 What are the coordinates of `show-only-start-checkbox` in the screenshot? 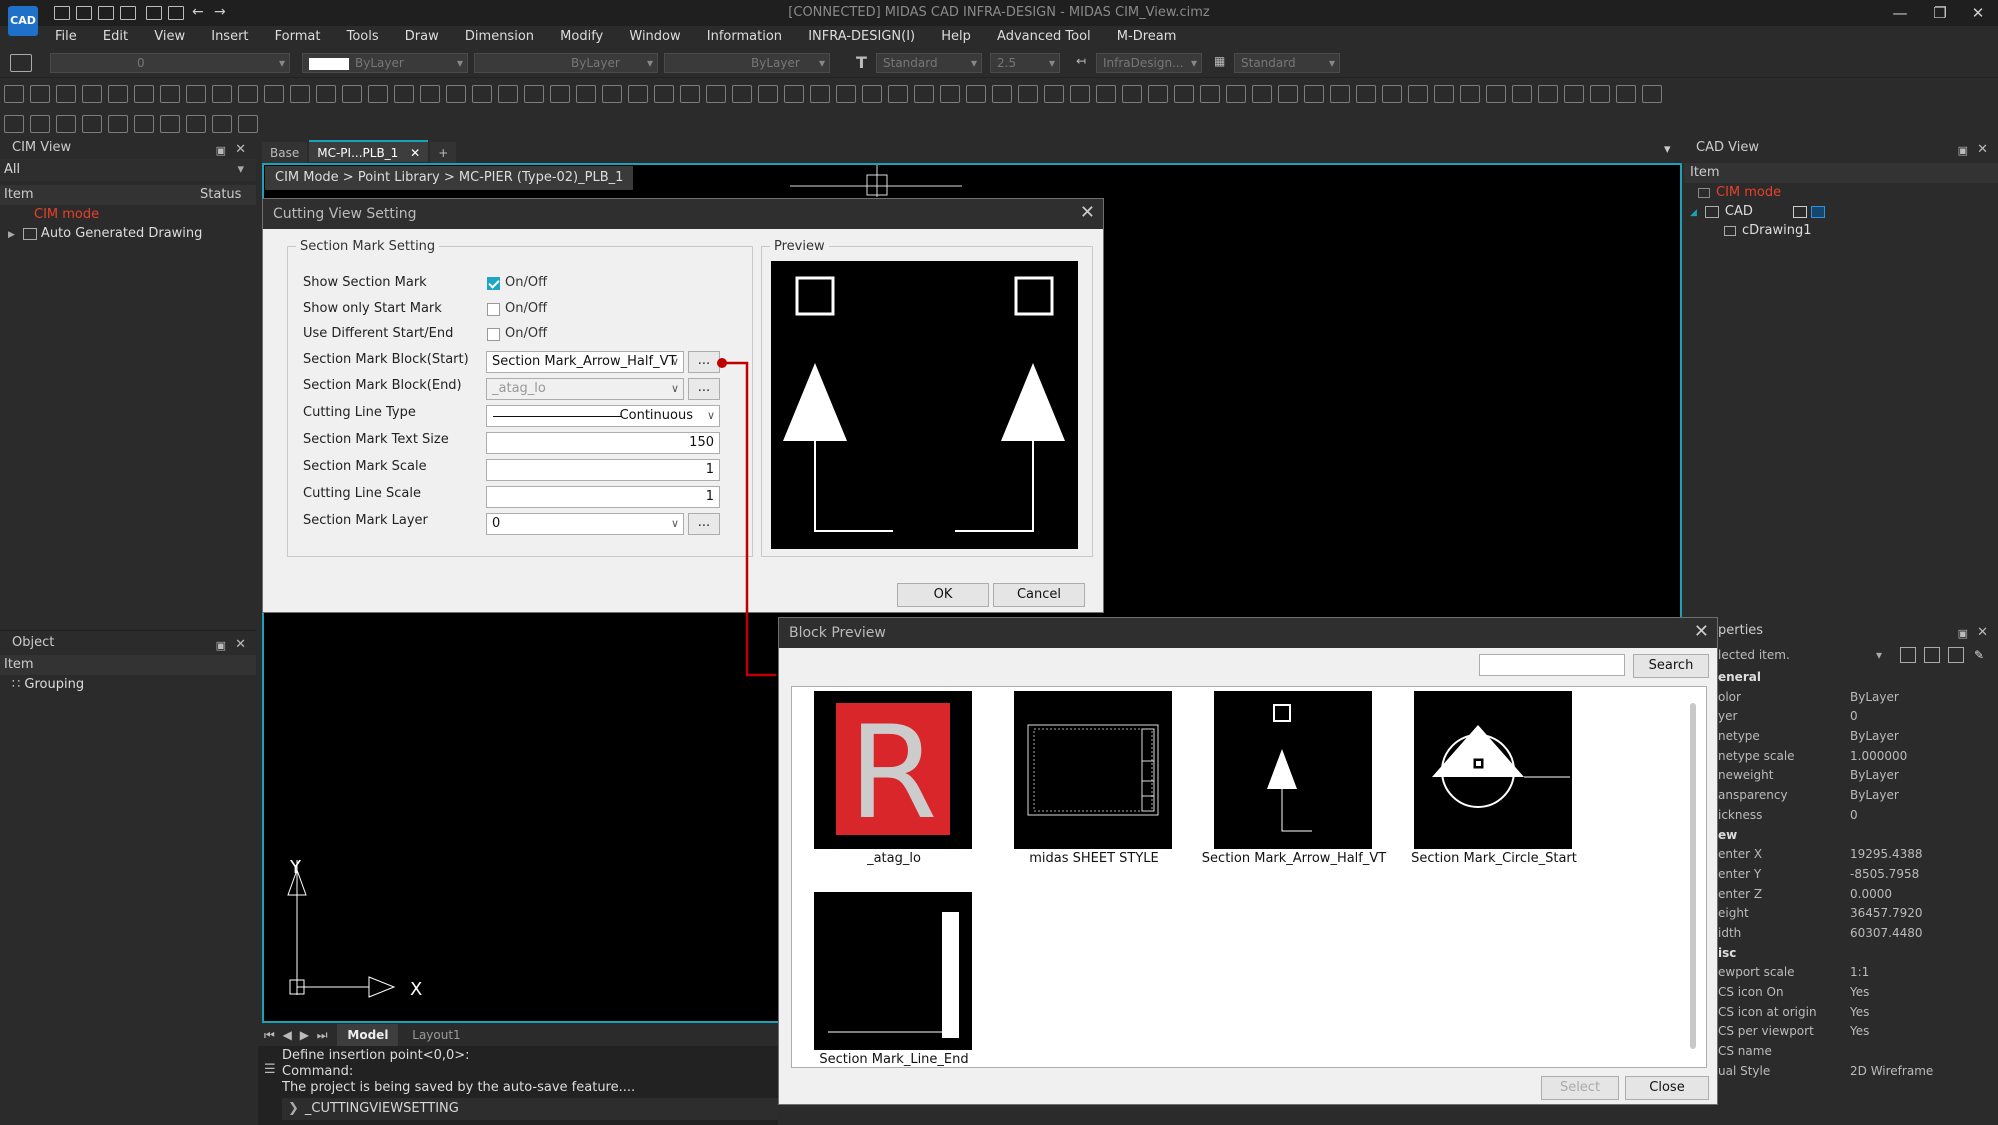 It's located at (493, 309).